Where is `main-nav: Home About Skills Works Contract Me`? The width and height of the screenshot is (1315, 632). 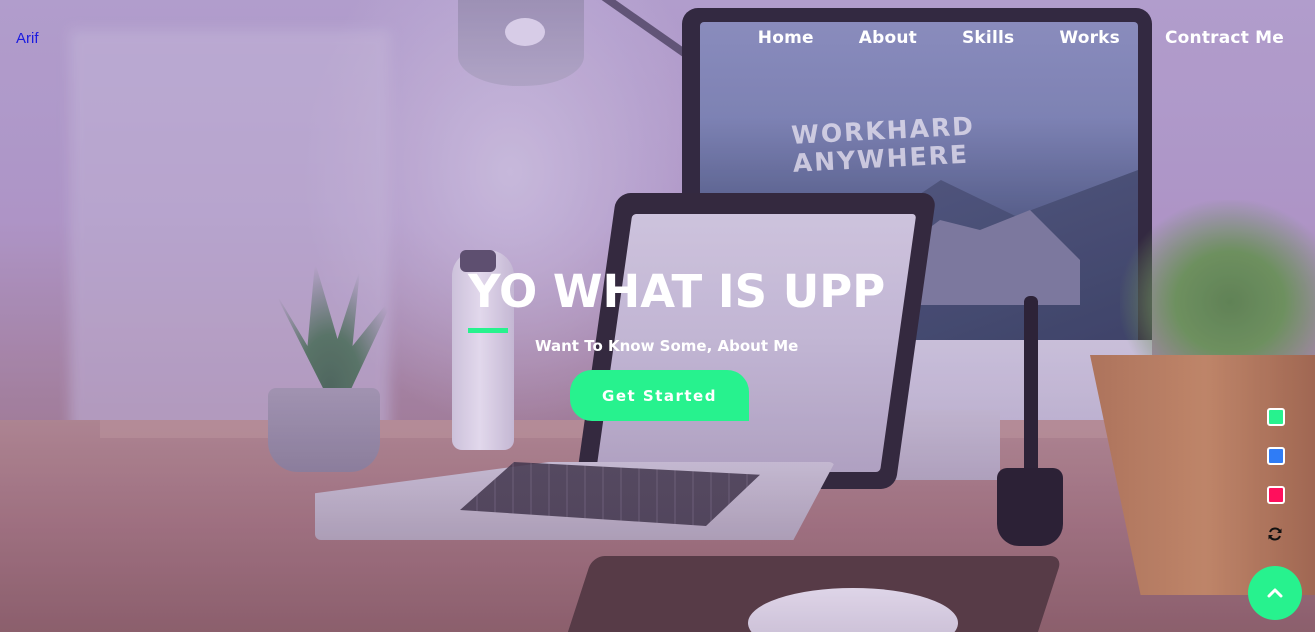 main-nav: Home About Skills Works Contract Me is located at coordinates (998, 38).